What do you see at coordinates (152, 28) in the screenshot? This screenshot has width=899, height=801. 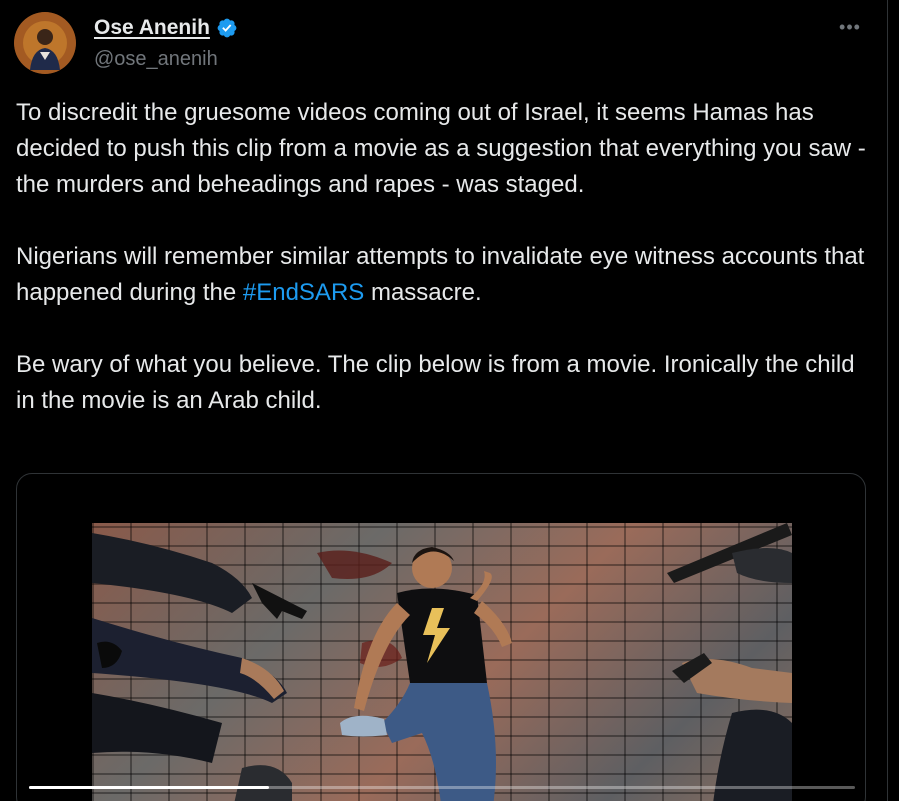 I see `display-name: Ose Anenih` at bounding box center [152, 28].